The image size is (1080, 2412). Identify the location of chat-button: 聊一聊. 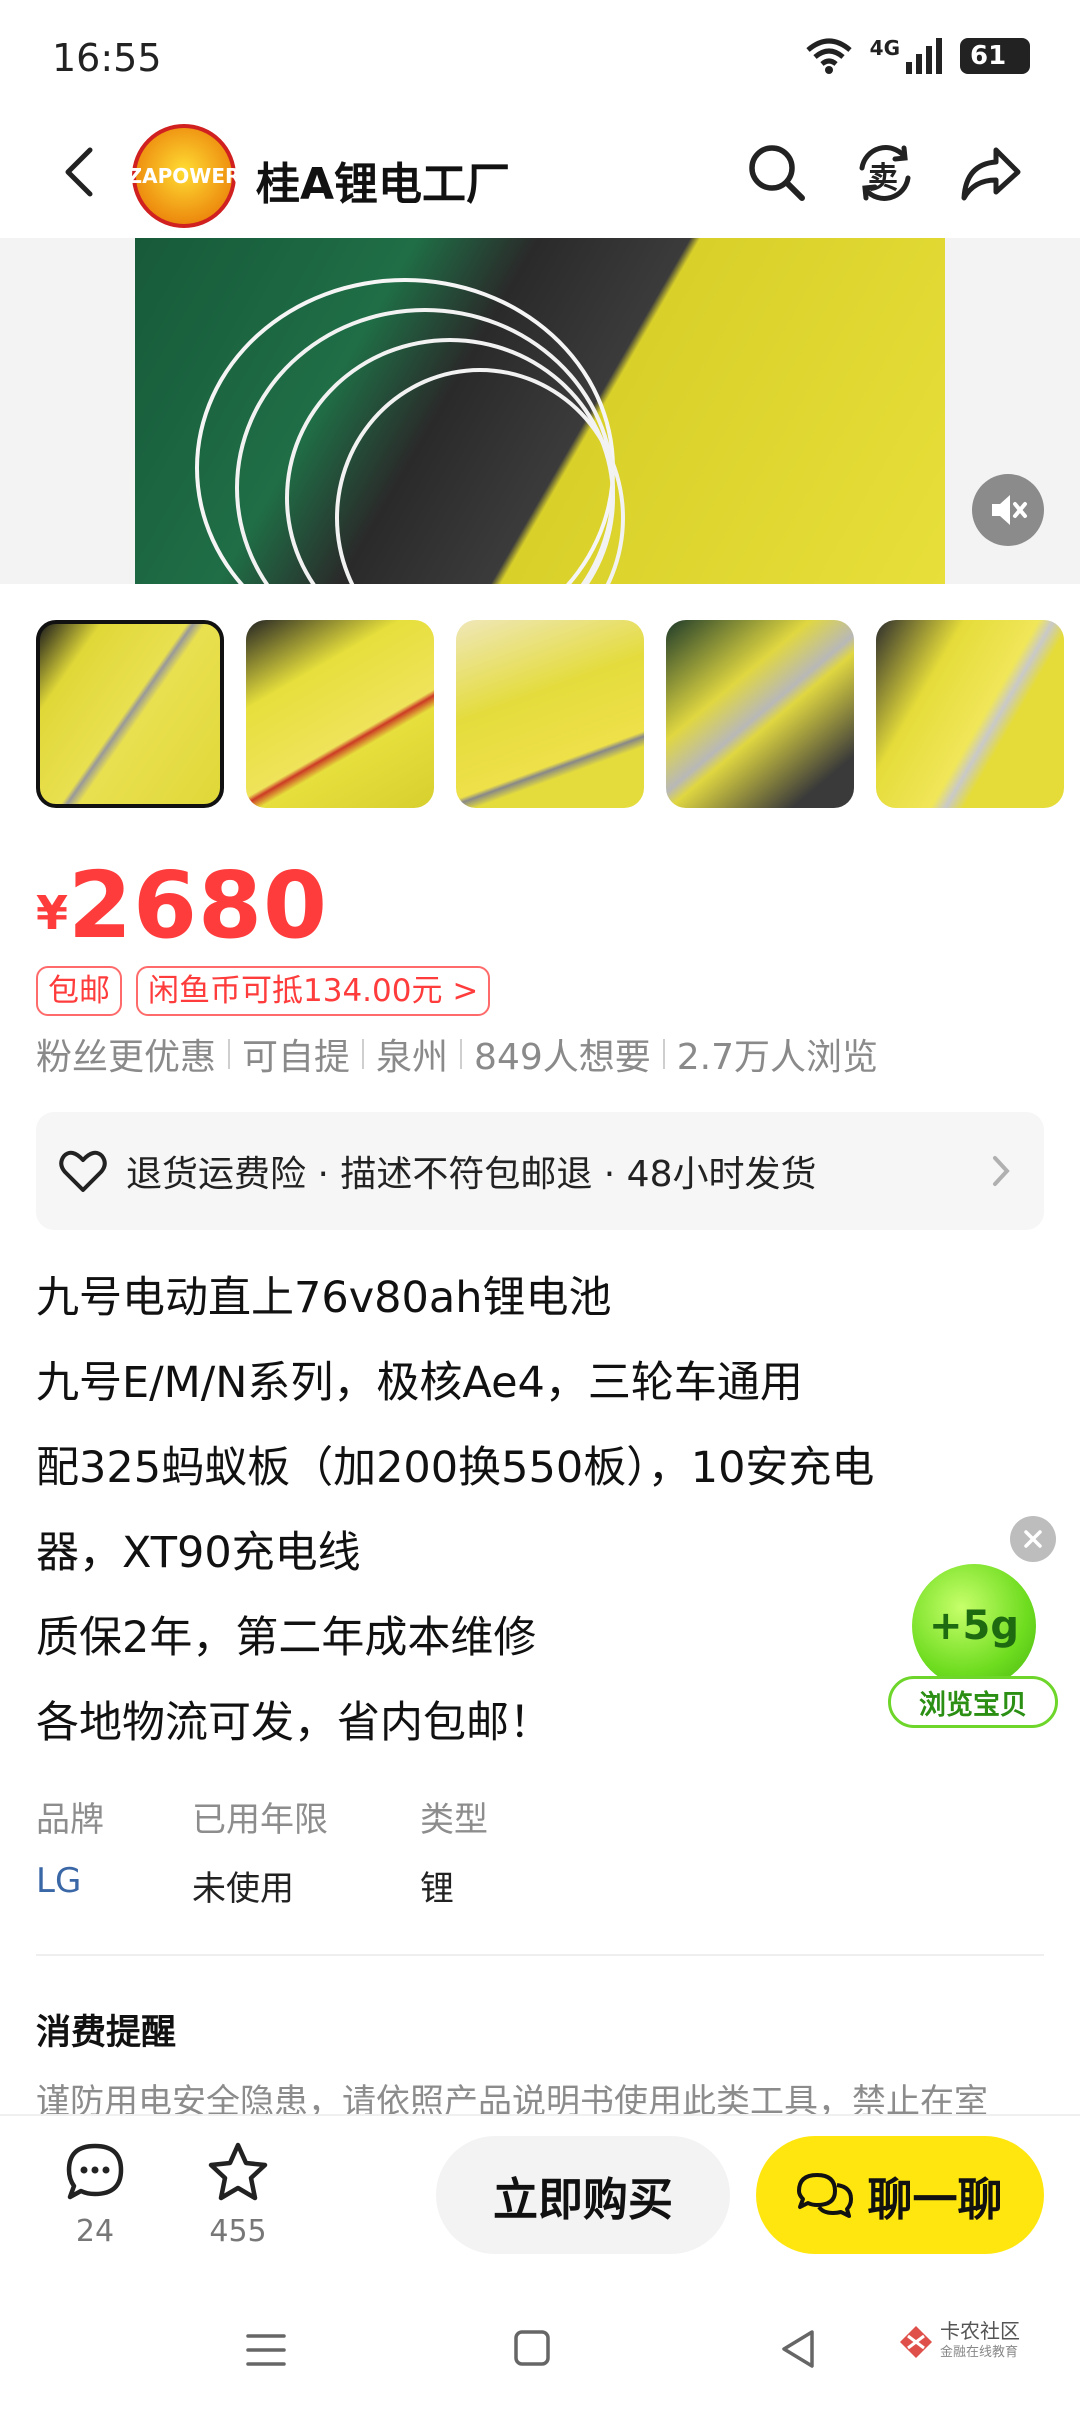
(900, 2195).